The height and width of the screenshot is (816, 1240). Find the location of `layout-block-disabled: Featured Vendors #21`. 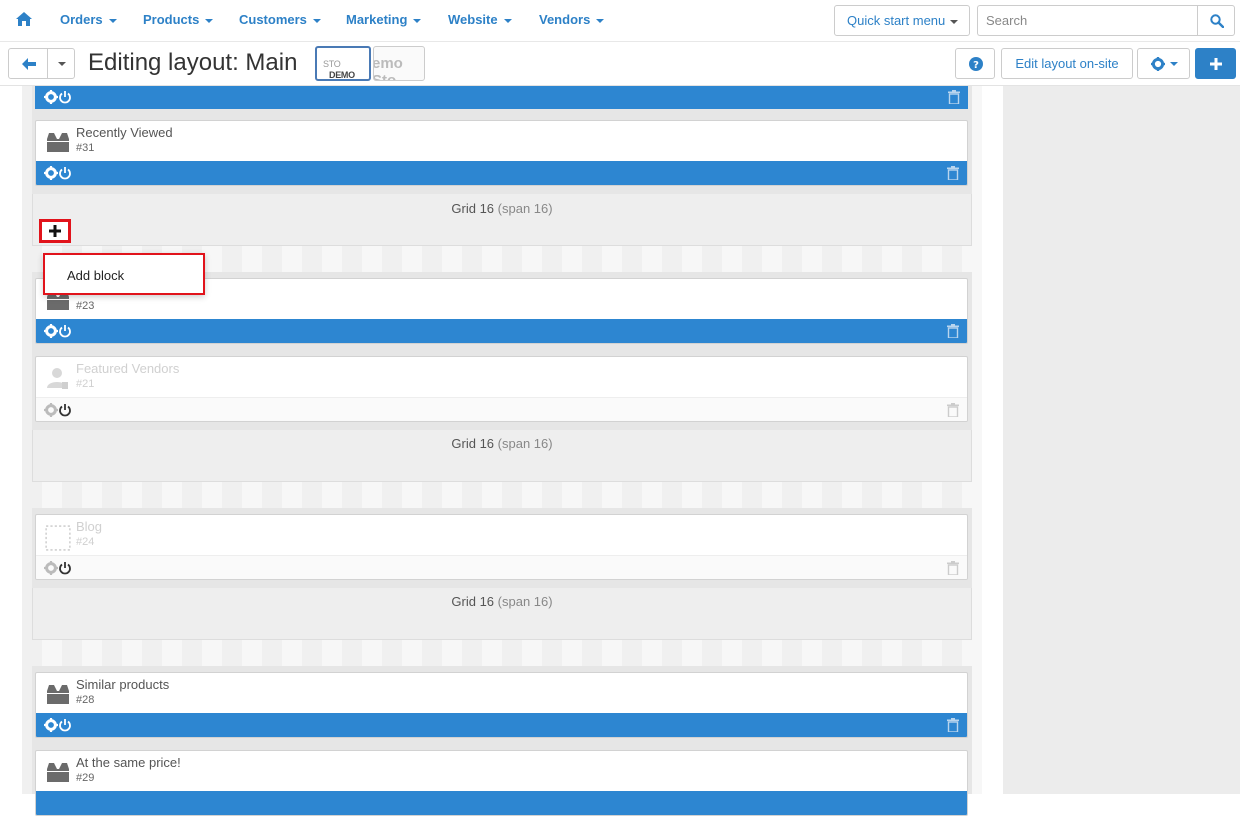

layout-block-disabled: Featured Vendors #21 is located at coordinates (501, 389).